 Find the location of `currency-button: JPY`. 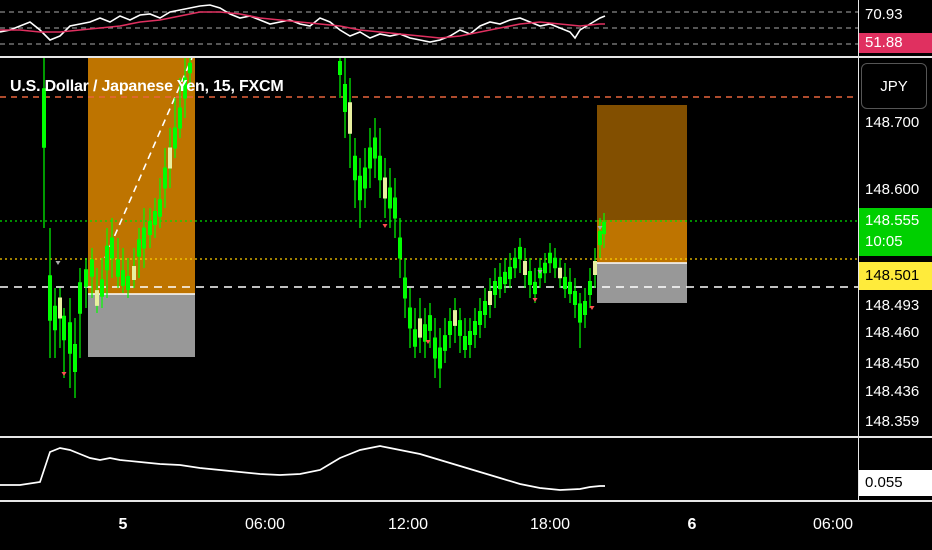

currency-button: JPY is located at coordinates (894, 86).